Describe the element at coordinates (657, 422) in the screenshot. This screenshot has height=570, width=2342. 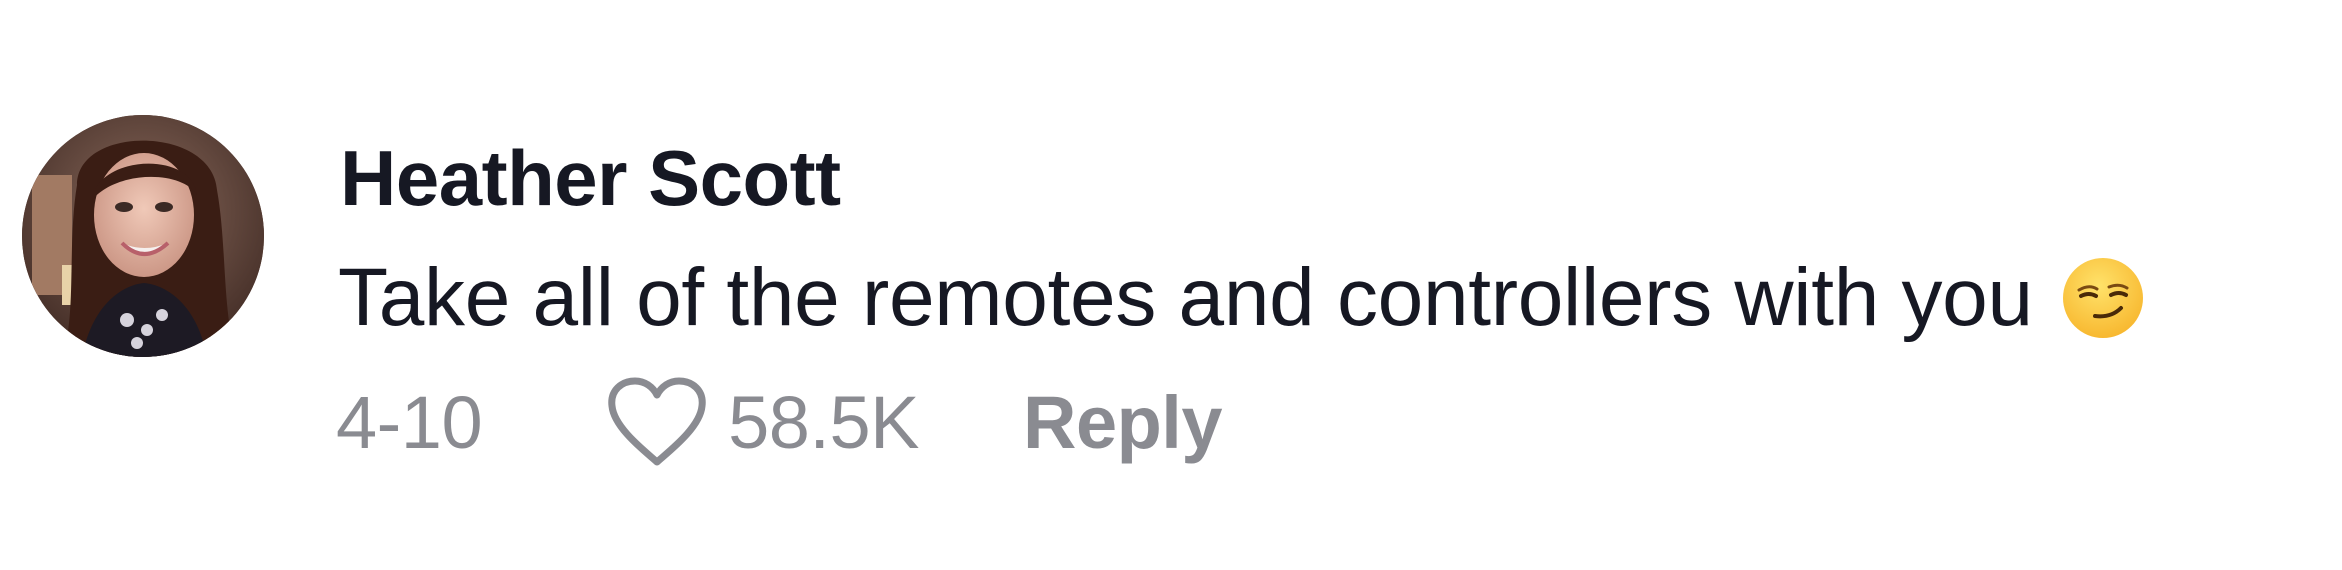
I see `heart-icon` at that location.